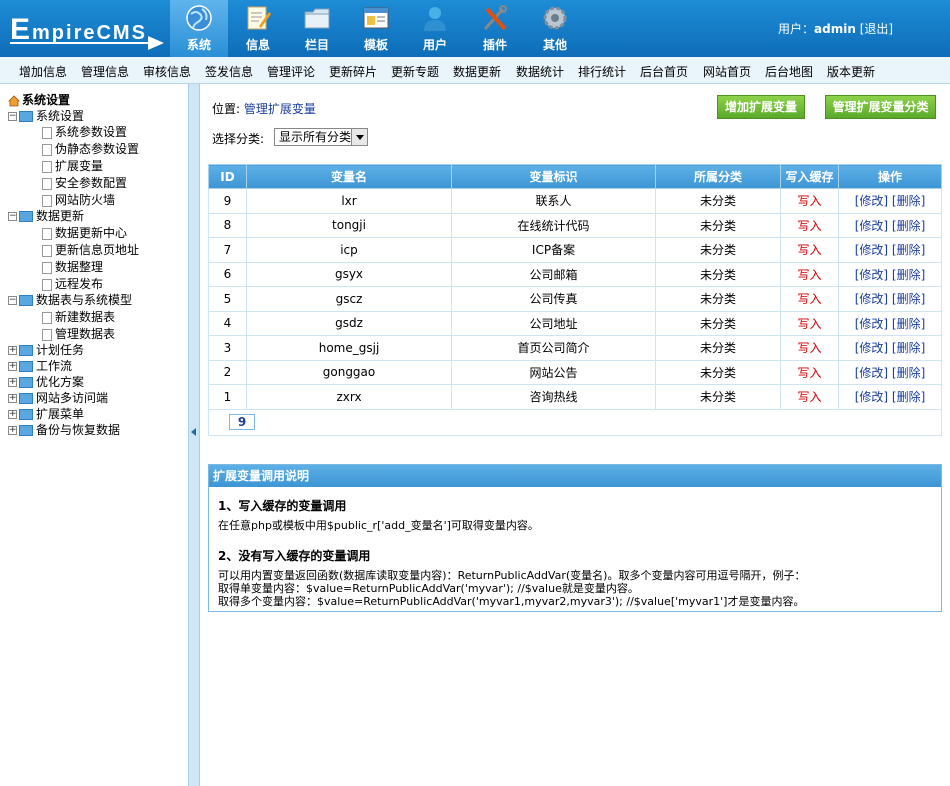 The width and height of the screenshot is (950, 786). What do you see at coordinates (602, 71) in the screenshot?
I see `menu-rank-stats: 排行统计` at bounding box center [602, 71].